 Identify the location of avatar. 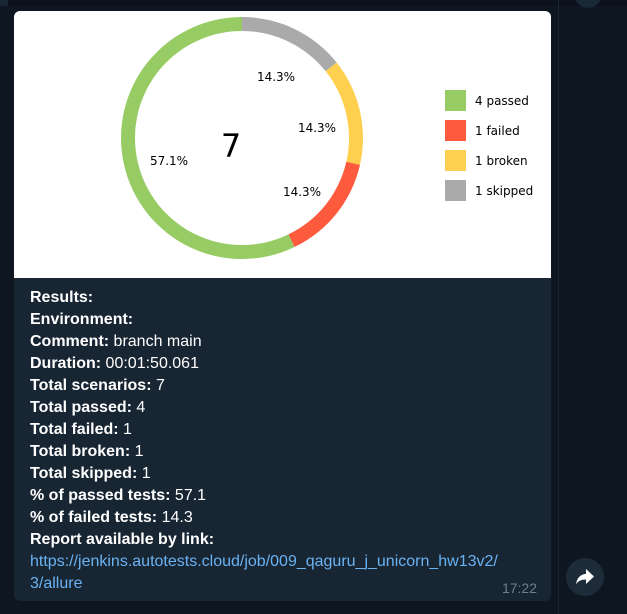
(588, 4).